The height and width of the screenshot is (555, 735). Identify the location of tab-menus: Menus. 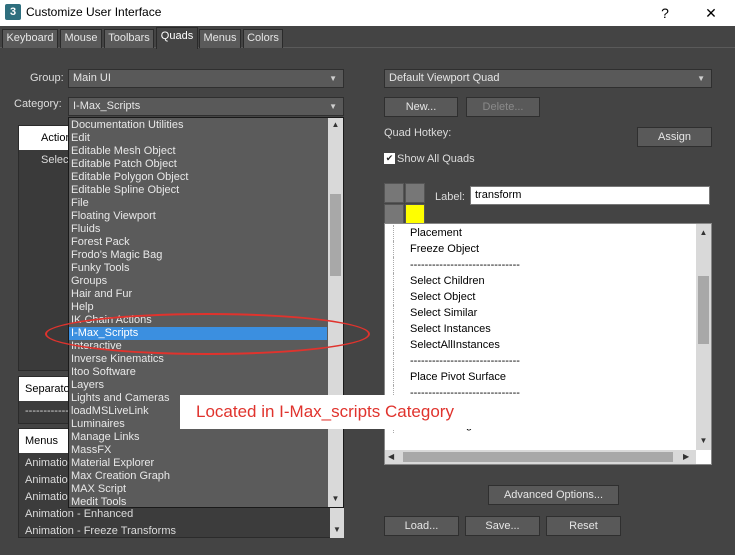
(220, 38).